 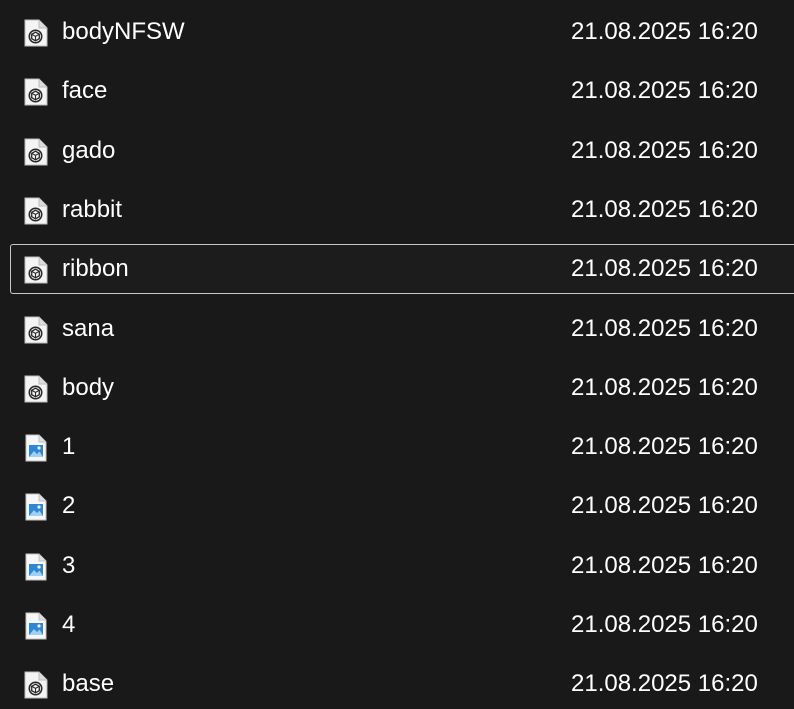 I want to click on file-name: gado, so click(x=89, y=150).